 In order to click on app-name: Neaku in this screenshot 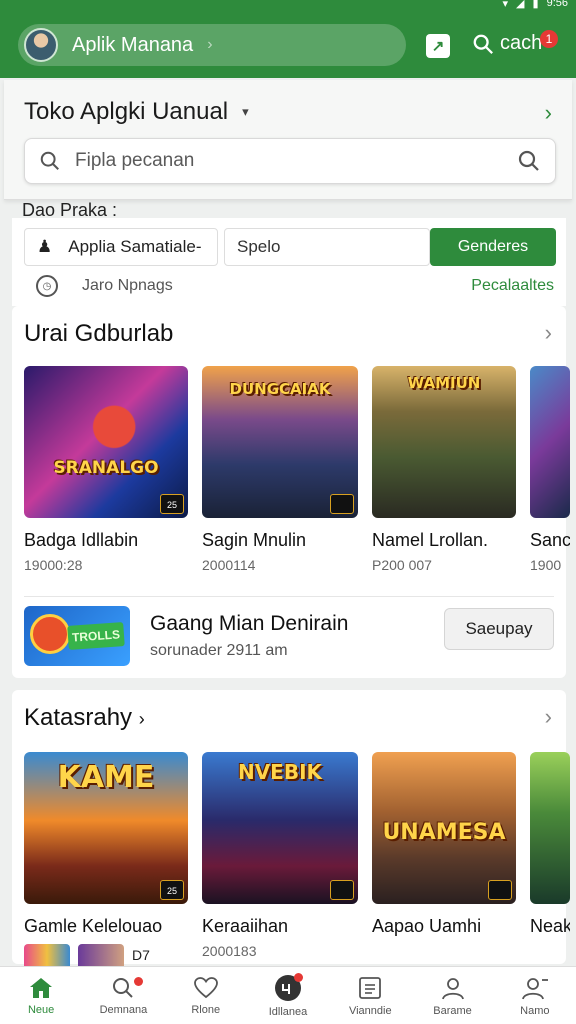, I will do `click(550, 926)`.